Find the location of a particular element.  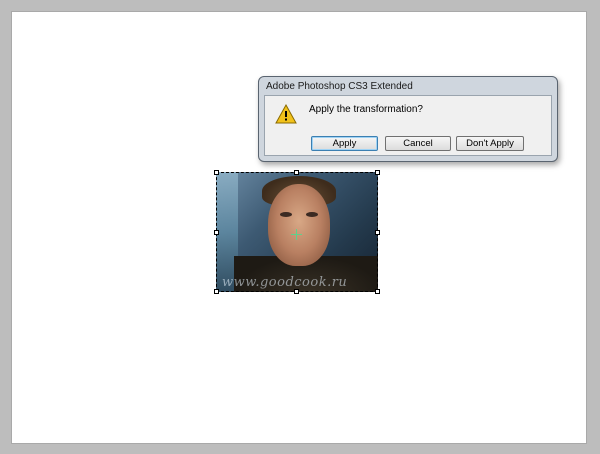

warning-icon is located at coordinates (286, 114).